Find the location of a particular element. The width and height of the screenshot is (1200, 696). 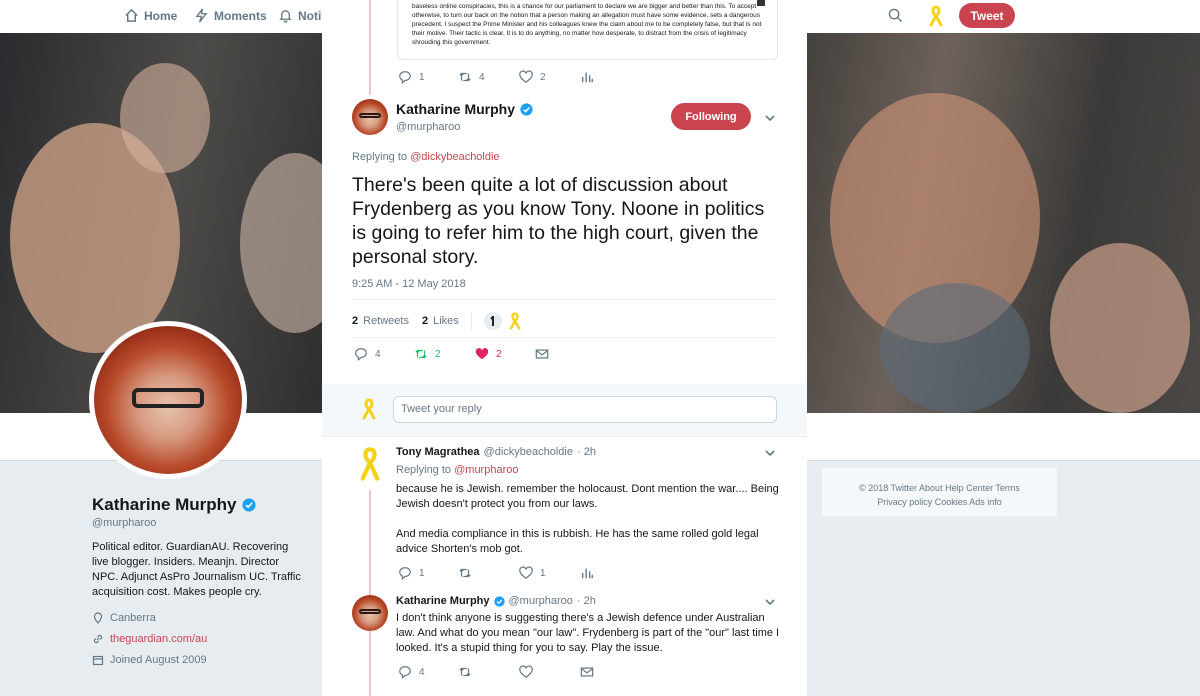

bell-icon is located at coordinates (285, 16).